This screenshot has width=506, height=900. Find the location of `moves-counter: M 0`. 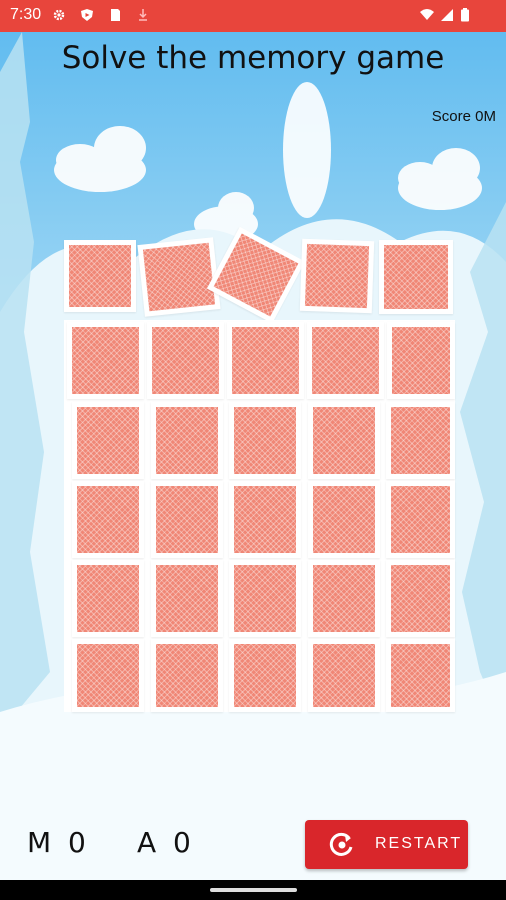

moves-counter: M 0 is located at coordinates (58, 842).